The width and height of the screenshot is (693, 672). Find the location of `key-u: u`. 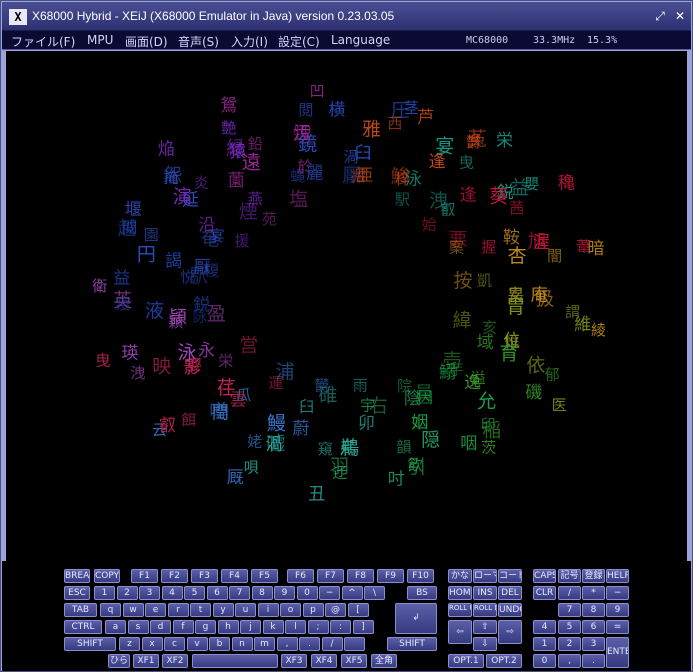

key-u: u is located at coordinates (245, 610).